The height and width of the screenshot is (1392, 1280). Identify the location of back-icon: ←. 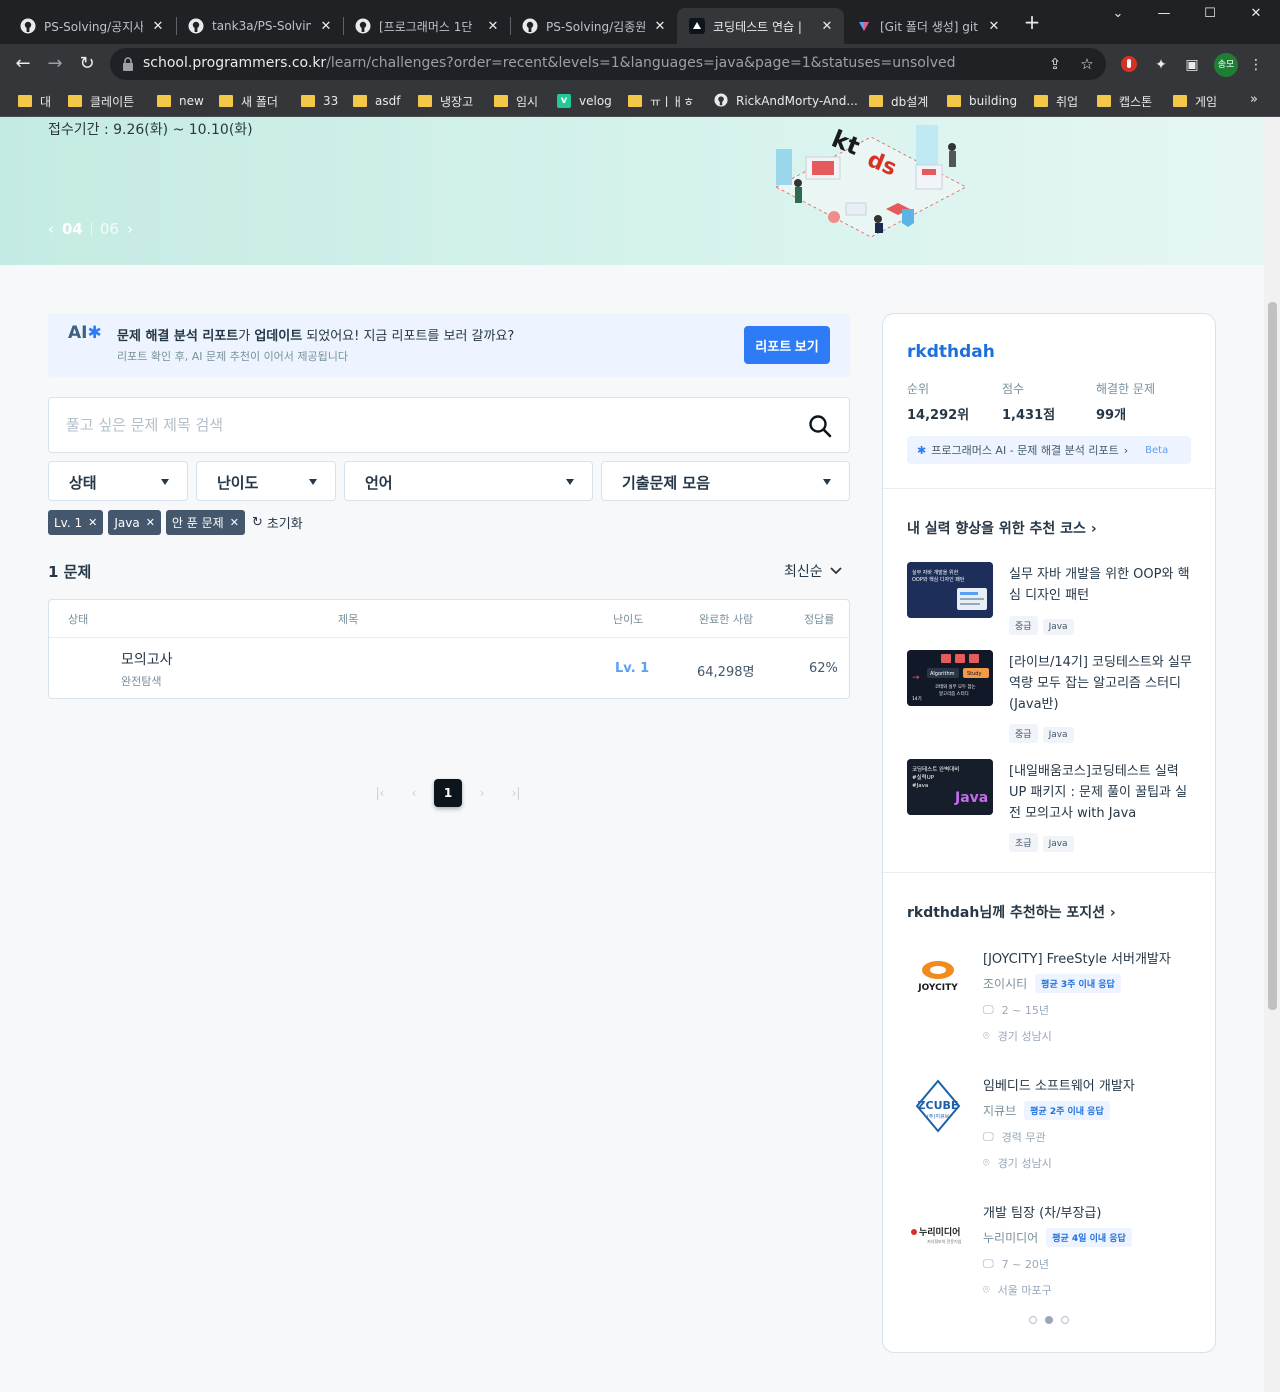
(23, 64).